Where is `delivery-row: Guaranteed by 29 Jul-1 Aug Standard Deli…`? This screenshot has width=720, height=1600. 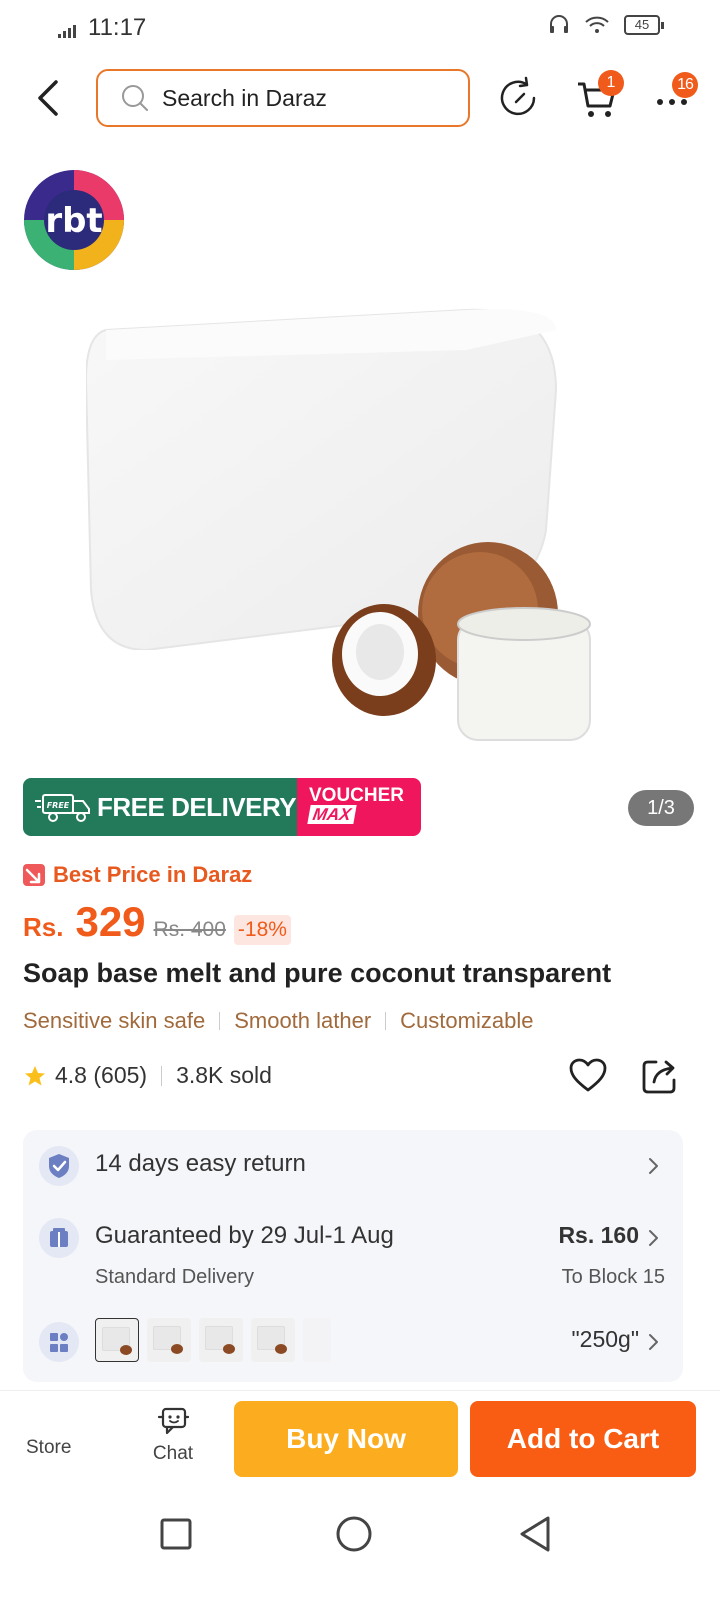 delivery-row: Guaranteed by 29 Jul-1 Aug Standard Deli… is located at coordinates (353, 1255).